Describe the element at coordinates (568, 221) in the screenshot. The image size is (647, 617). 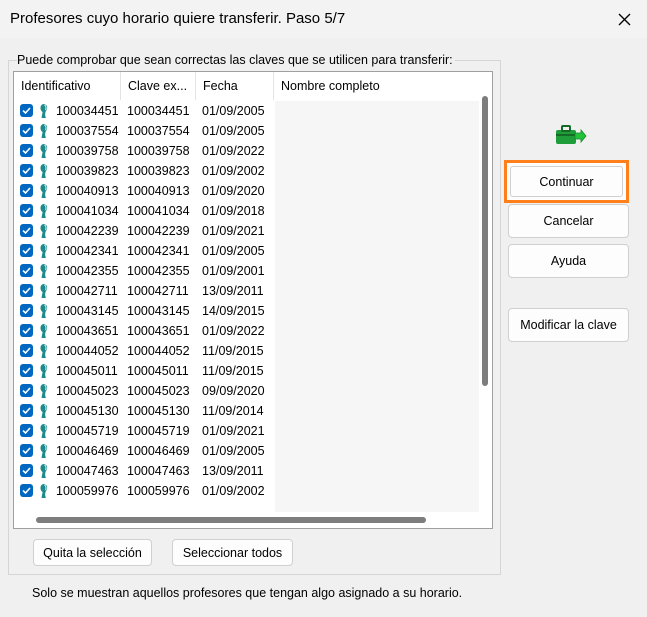
I see `cancel-button: Cancelar` at that location.